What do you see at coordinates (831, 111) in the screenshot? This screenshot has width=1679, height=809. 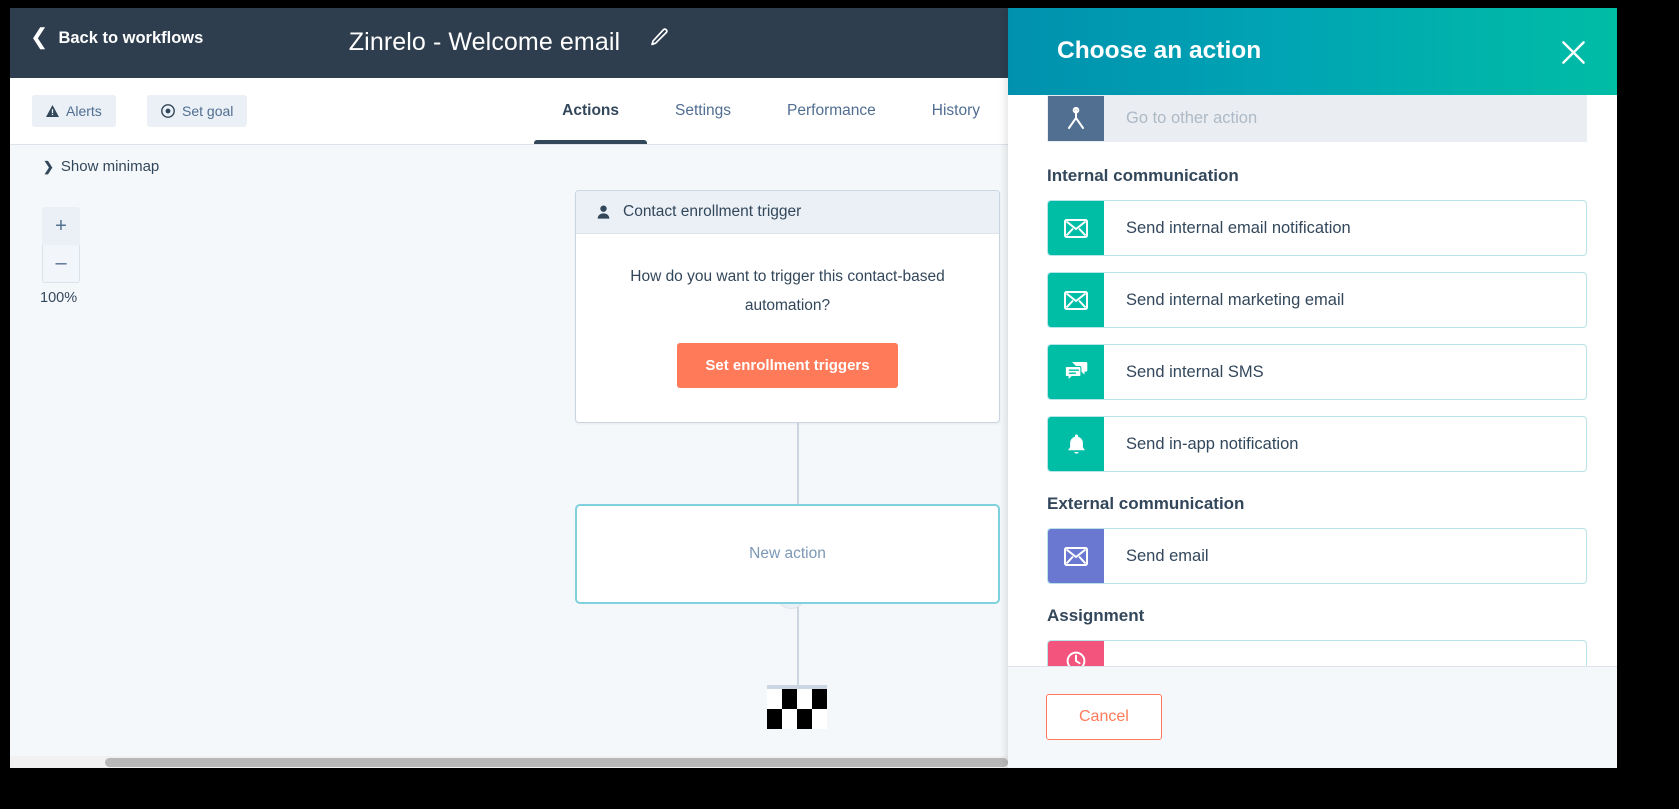 I see `tab-performance: Performance` at bounding box center [831, 111].